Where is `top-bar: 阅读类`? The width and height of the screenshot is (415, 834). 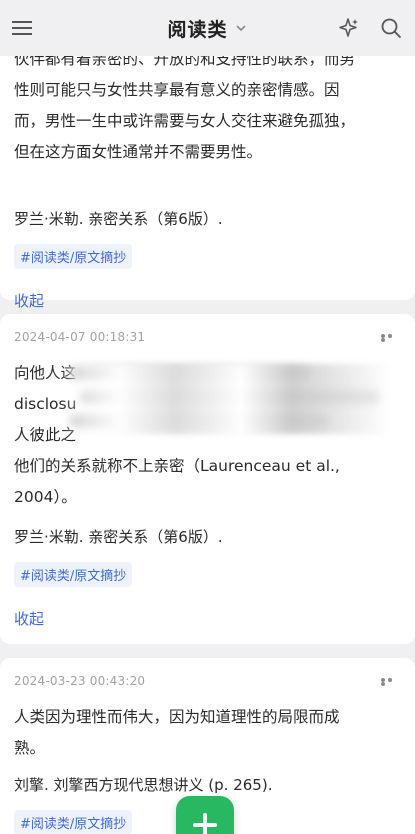
top-bar: 阅读类 is located at coordinates (207, 28).